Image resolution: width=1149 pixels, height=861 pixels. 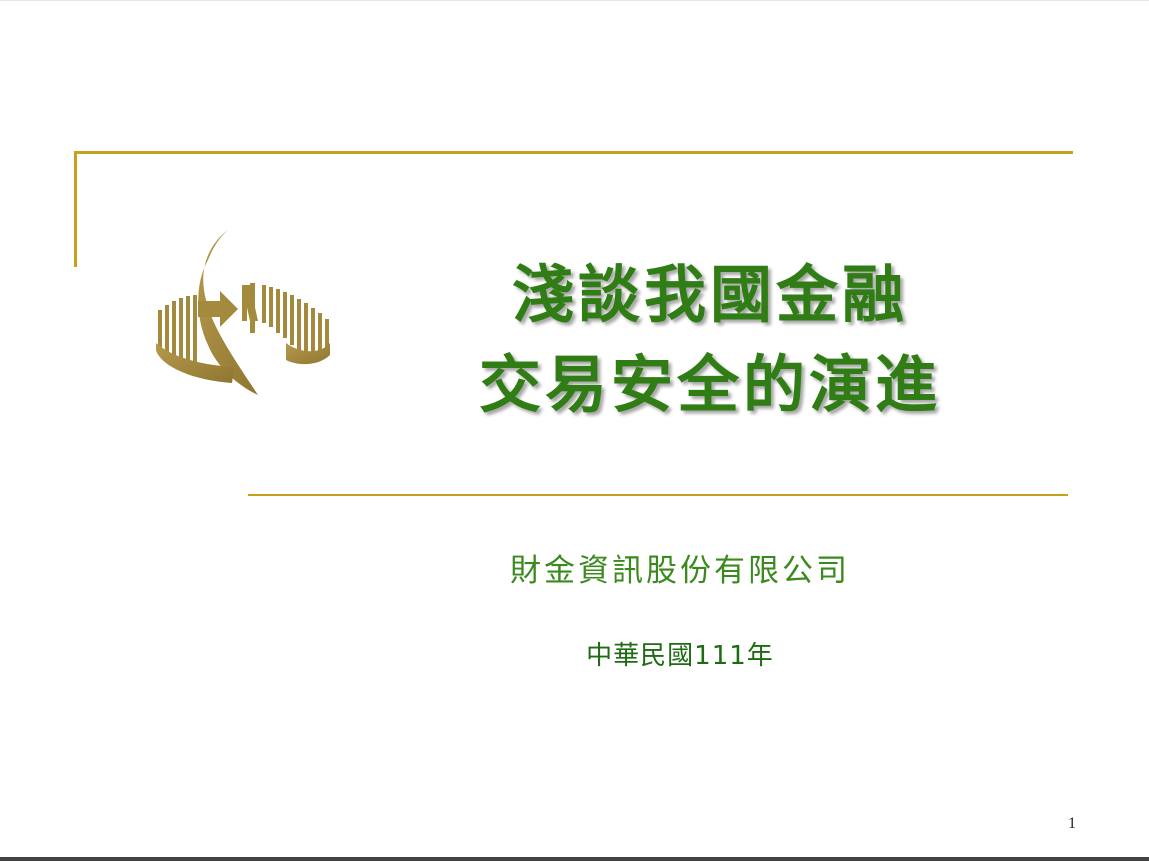 What do you see at coordinates (709, 294) in the screenshot?
I see `title-line-1: 淺談我國金融` at bounding box center [709, 294].